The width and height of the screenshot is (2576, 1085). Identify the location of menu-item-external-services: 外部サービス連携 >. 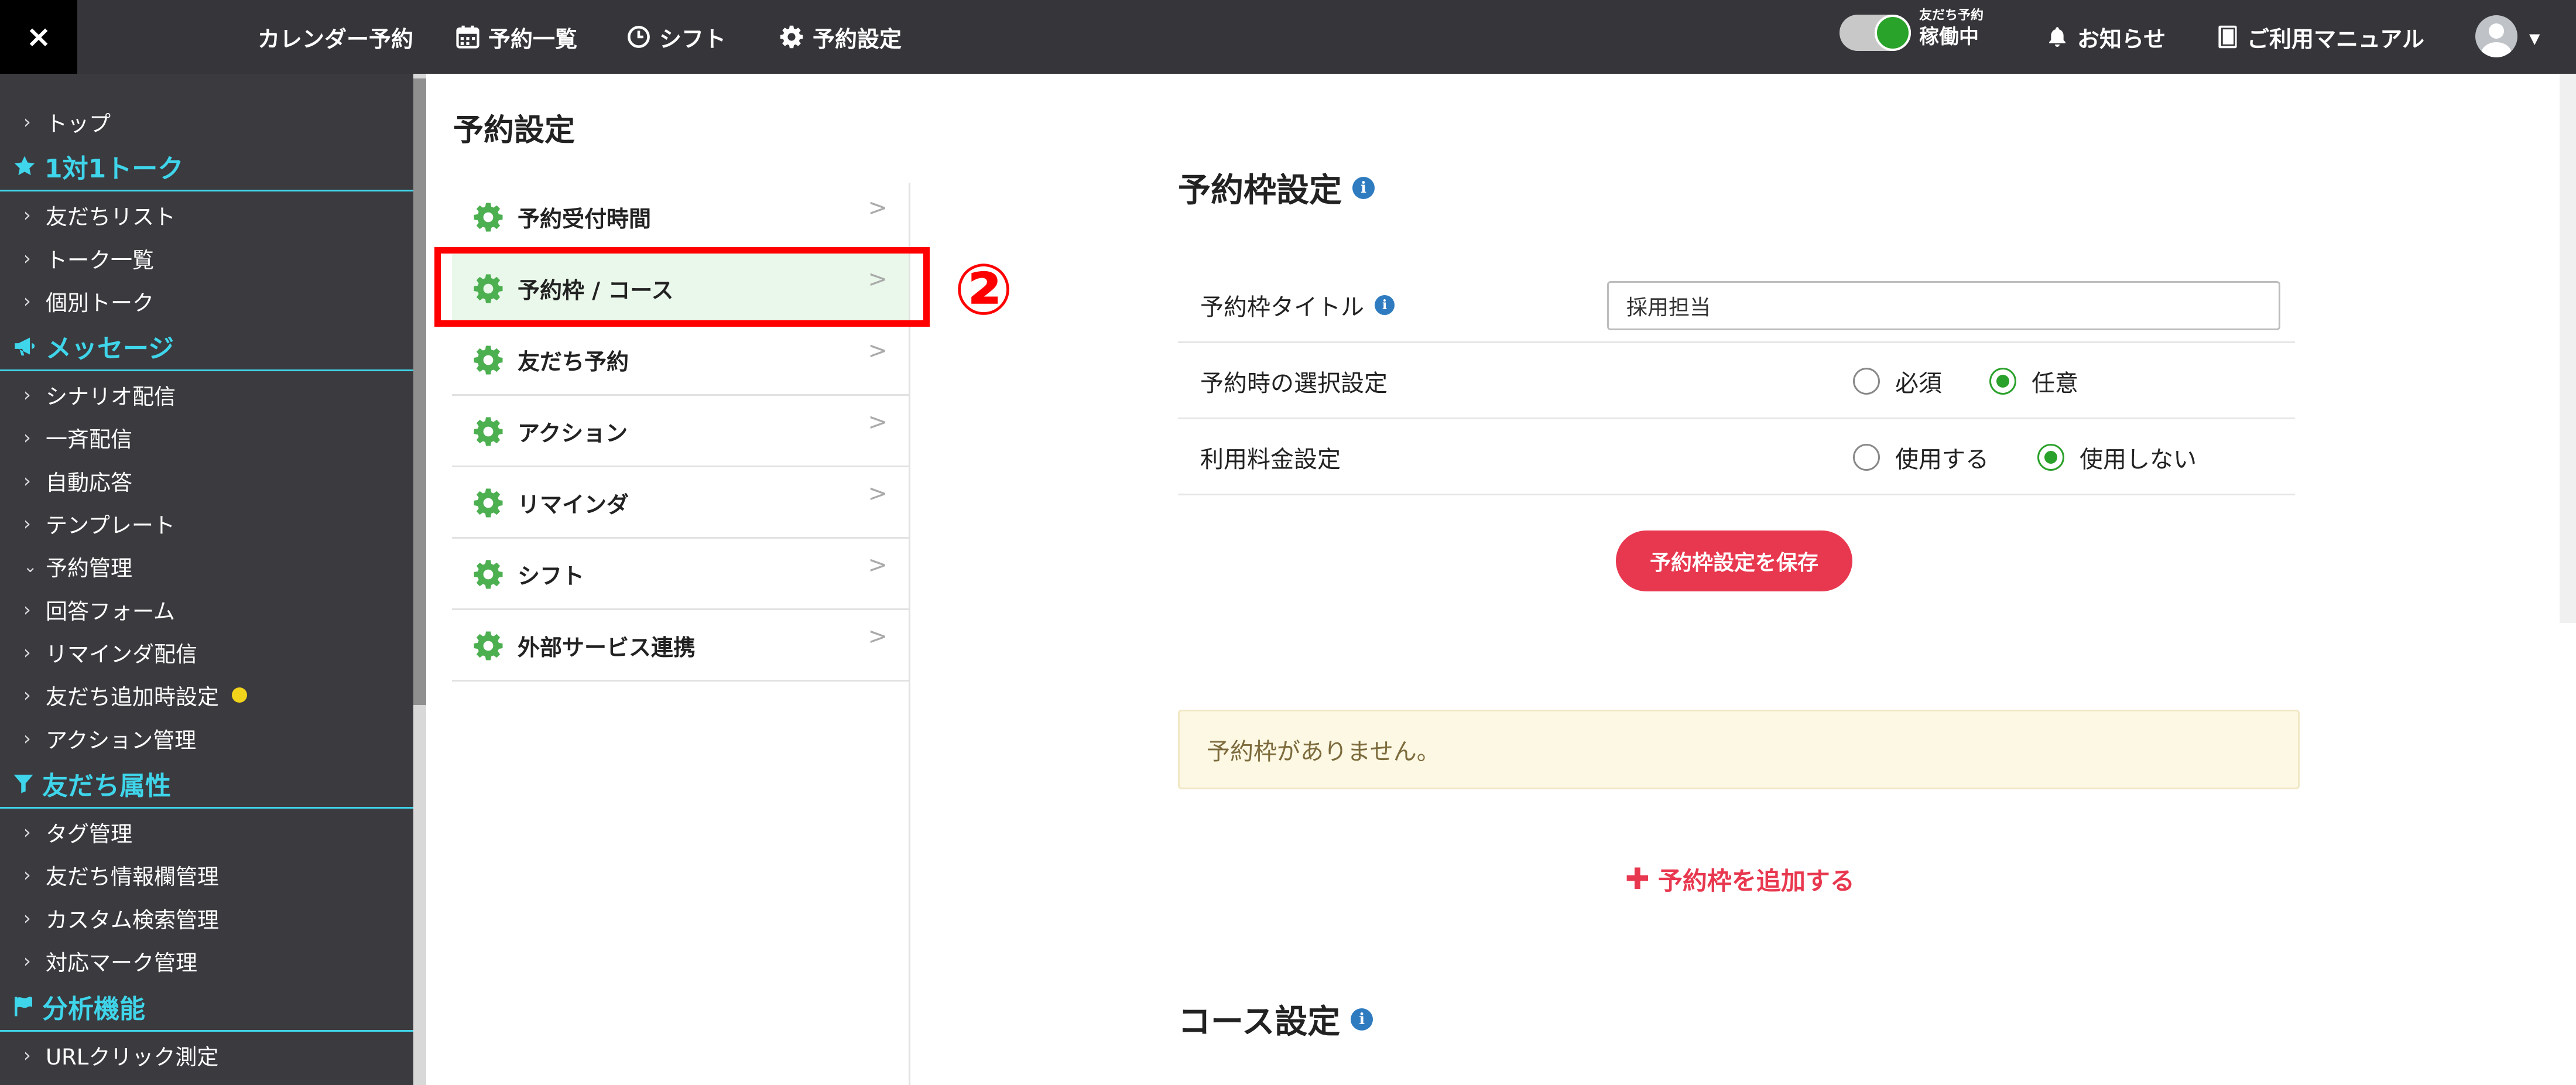
(681, 646).